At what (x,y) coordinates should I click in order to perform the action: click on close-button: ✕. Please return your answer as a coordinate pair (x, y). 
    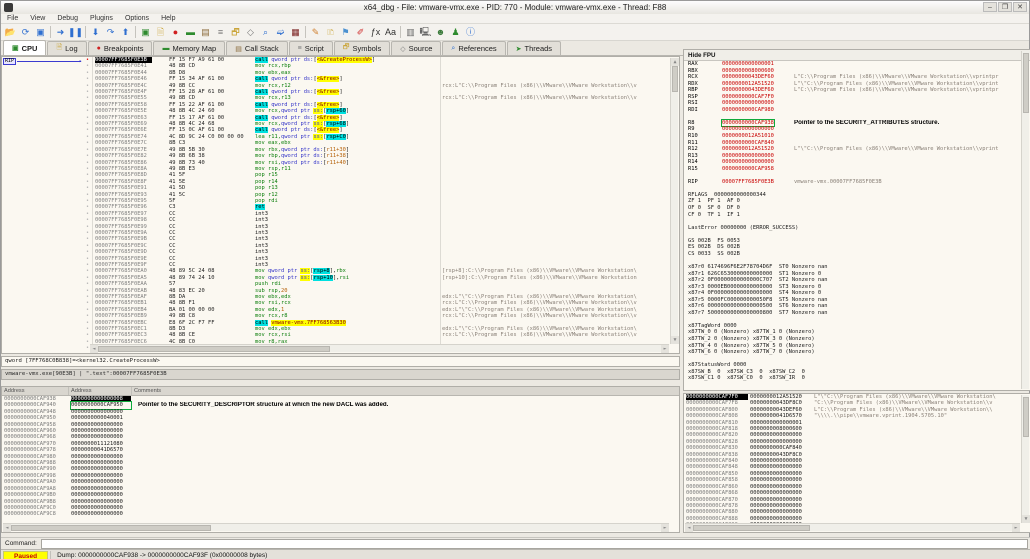
    Looking at the image, I should click on (1020, 7).